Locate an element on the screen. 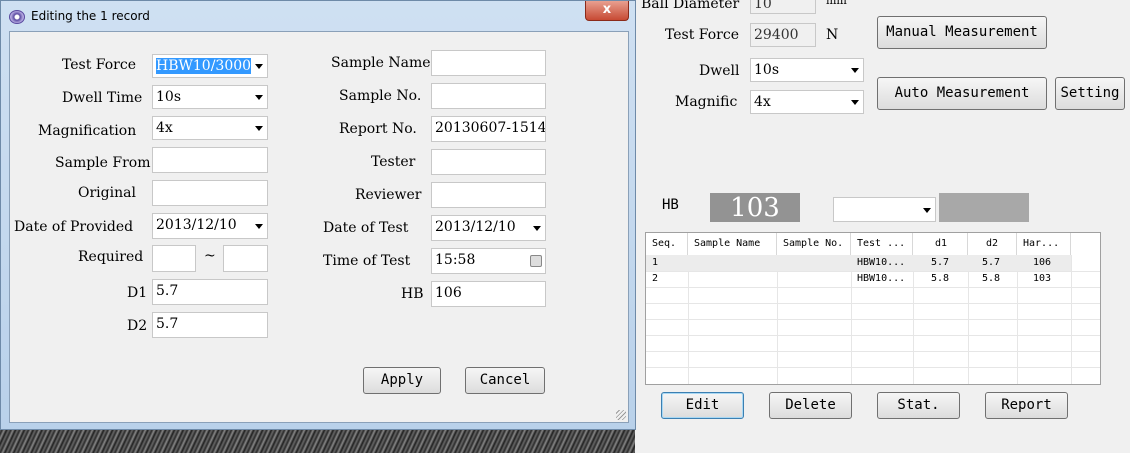  col-header-seq: Seq. is located at coordinates (667, 244).